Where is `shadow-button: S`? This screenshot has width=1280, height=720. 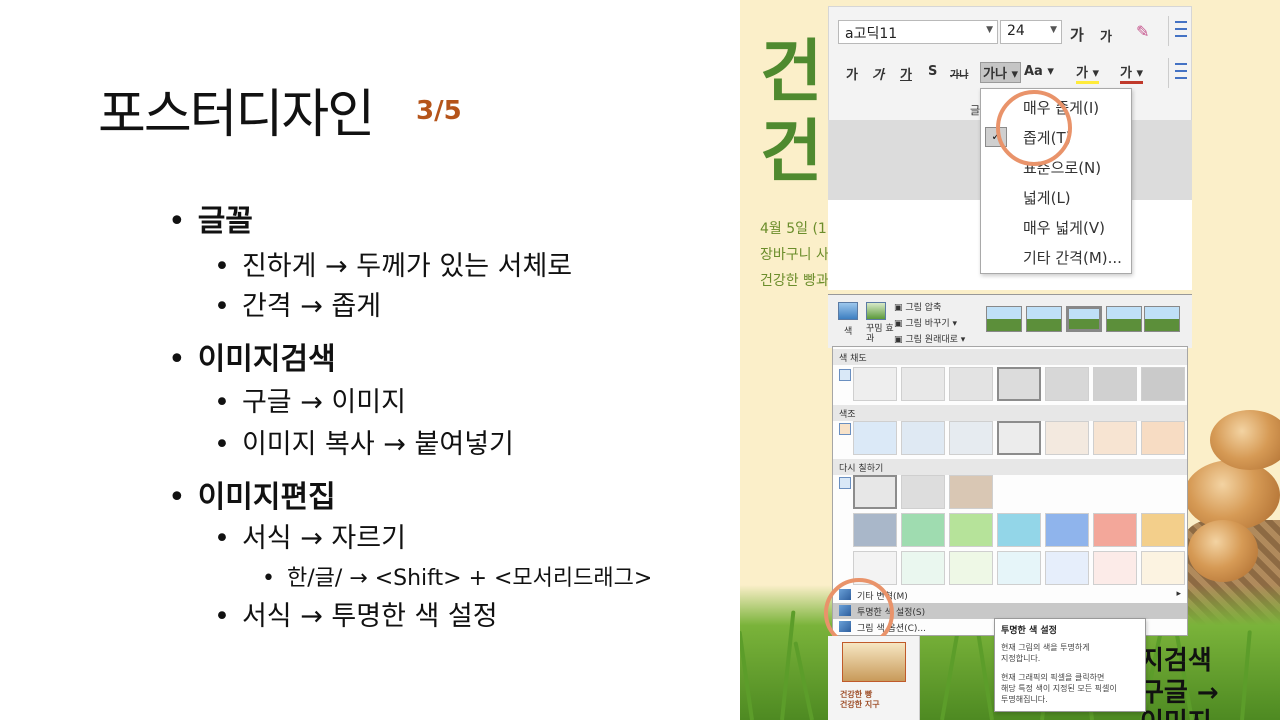 shadow-button: S is located at coordinates (932, 71).